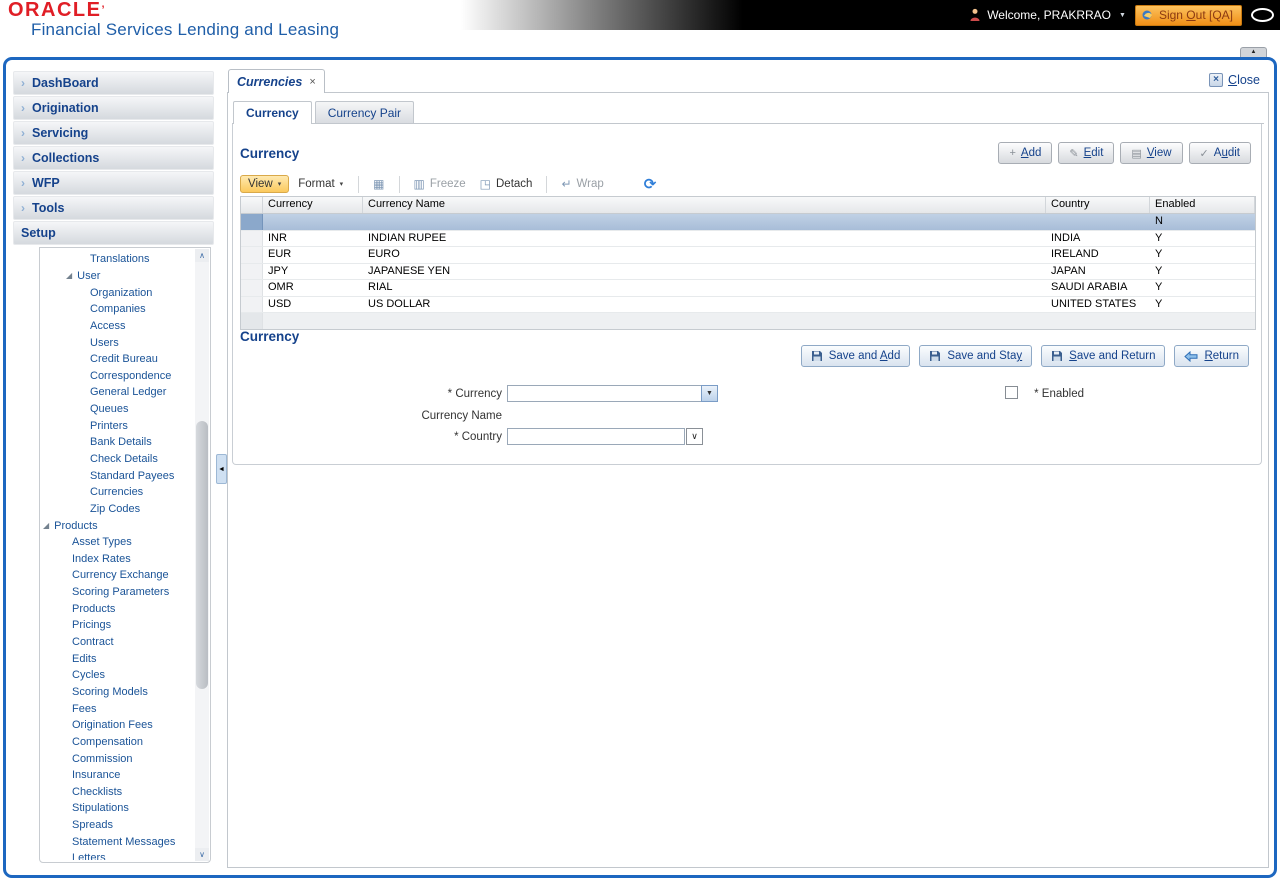  I want to click on tree-item-companies: Companies, so click(117, 309).